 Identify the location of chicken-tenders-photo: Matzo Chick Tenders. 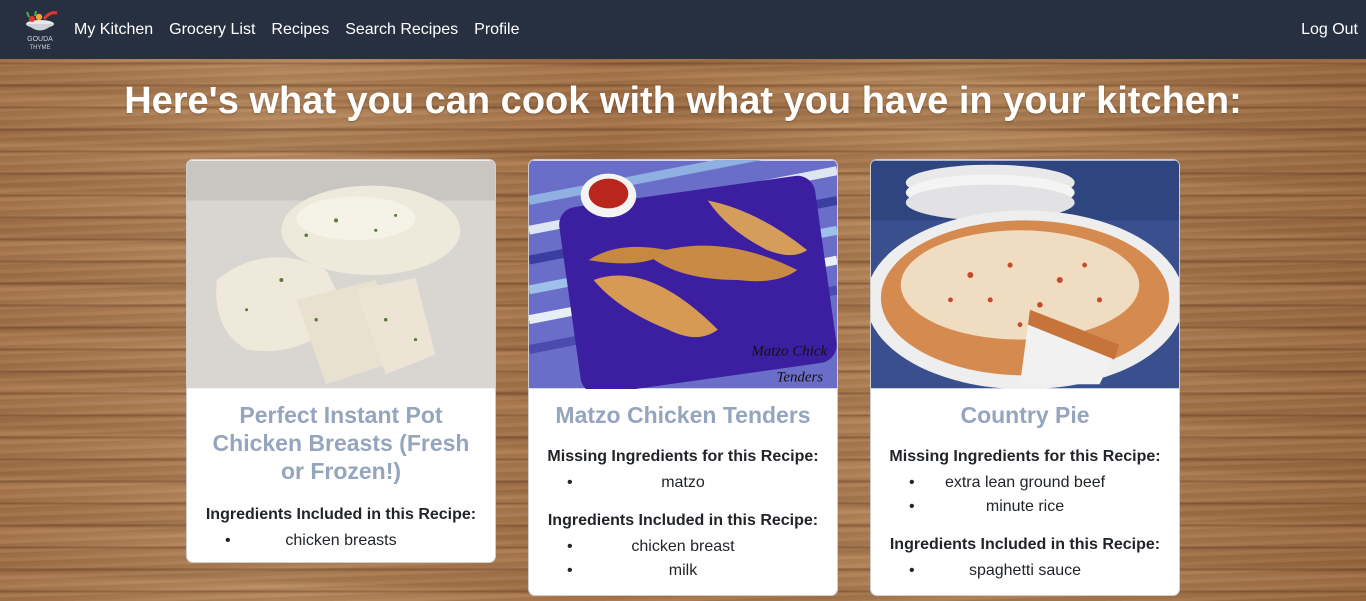
(683, 274).